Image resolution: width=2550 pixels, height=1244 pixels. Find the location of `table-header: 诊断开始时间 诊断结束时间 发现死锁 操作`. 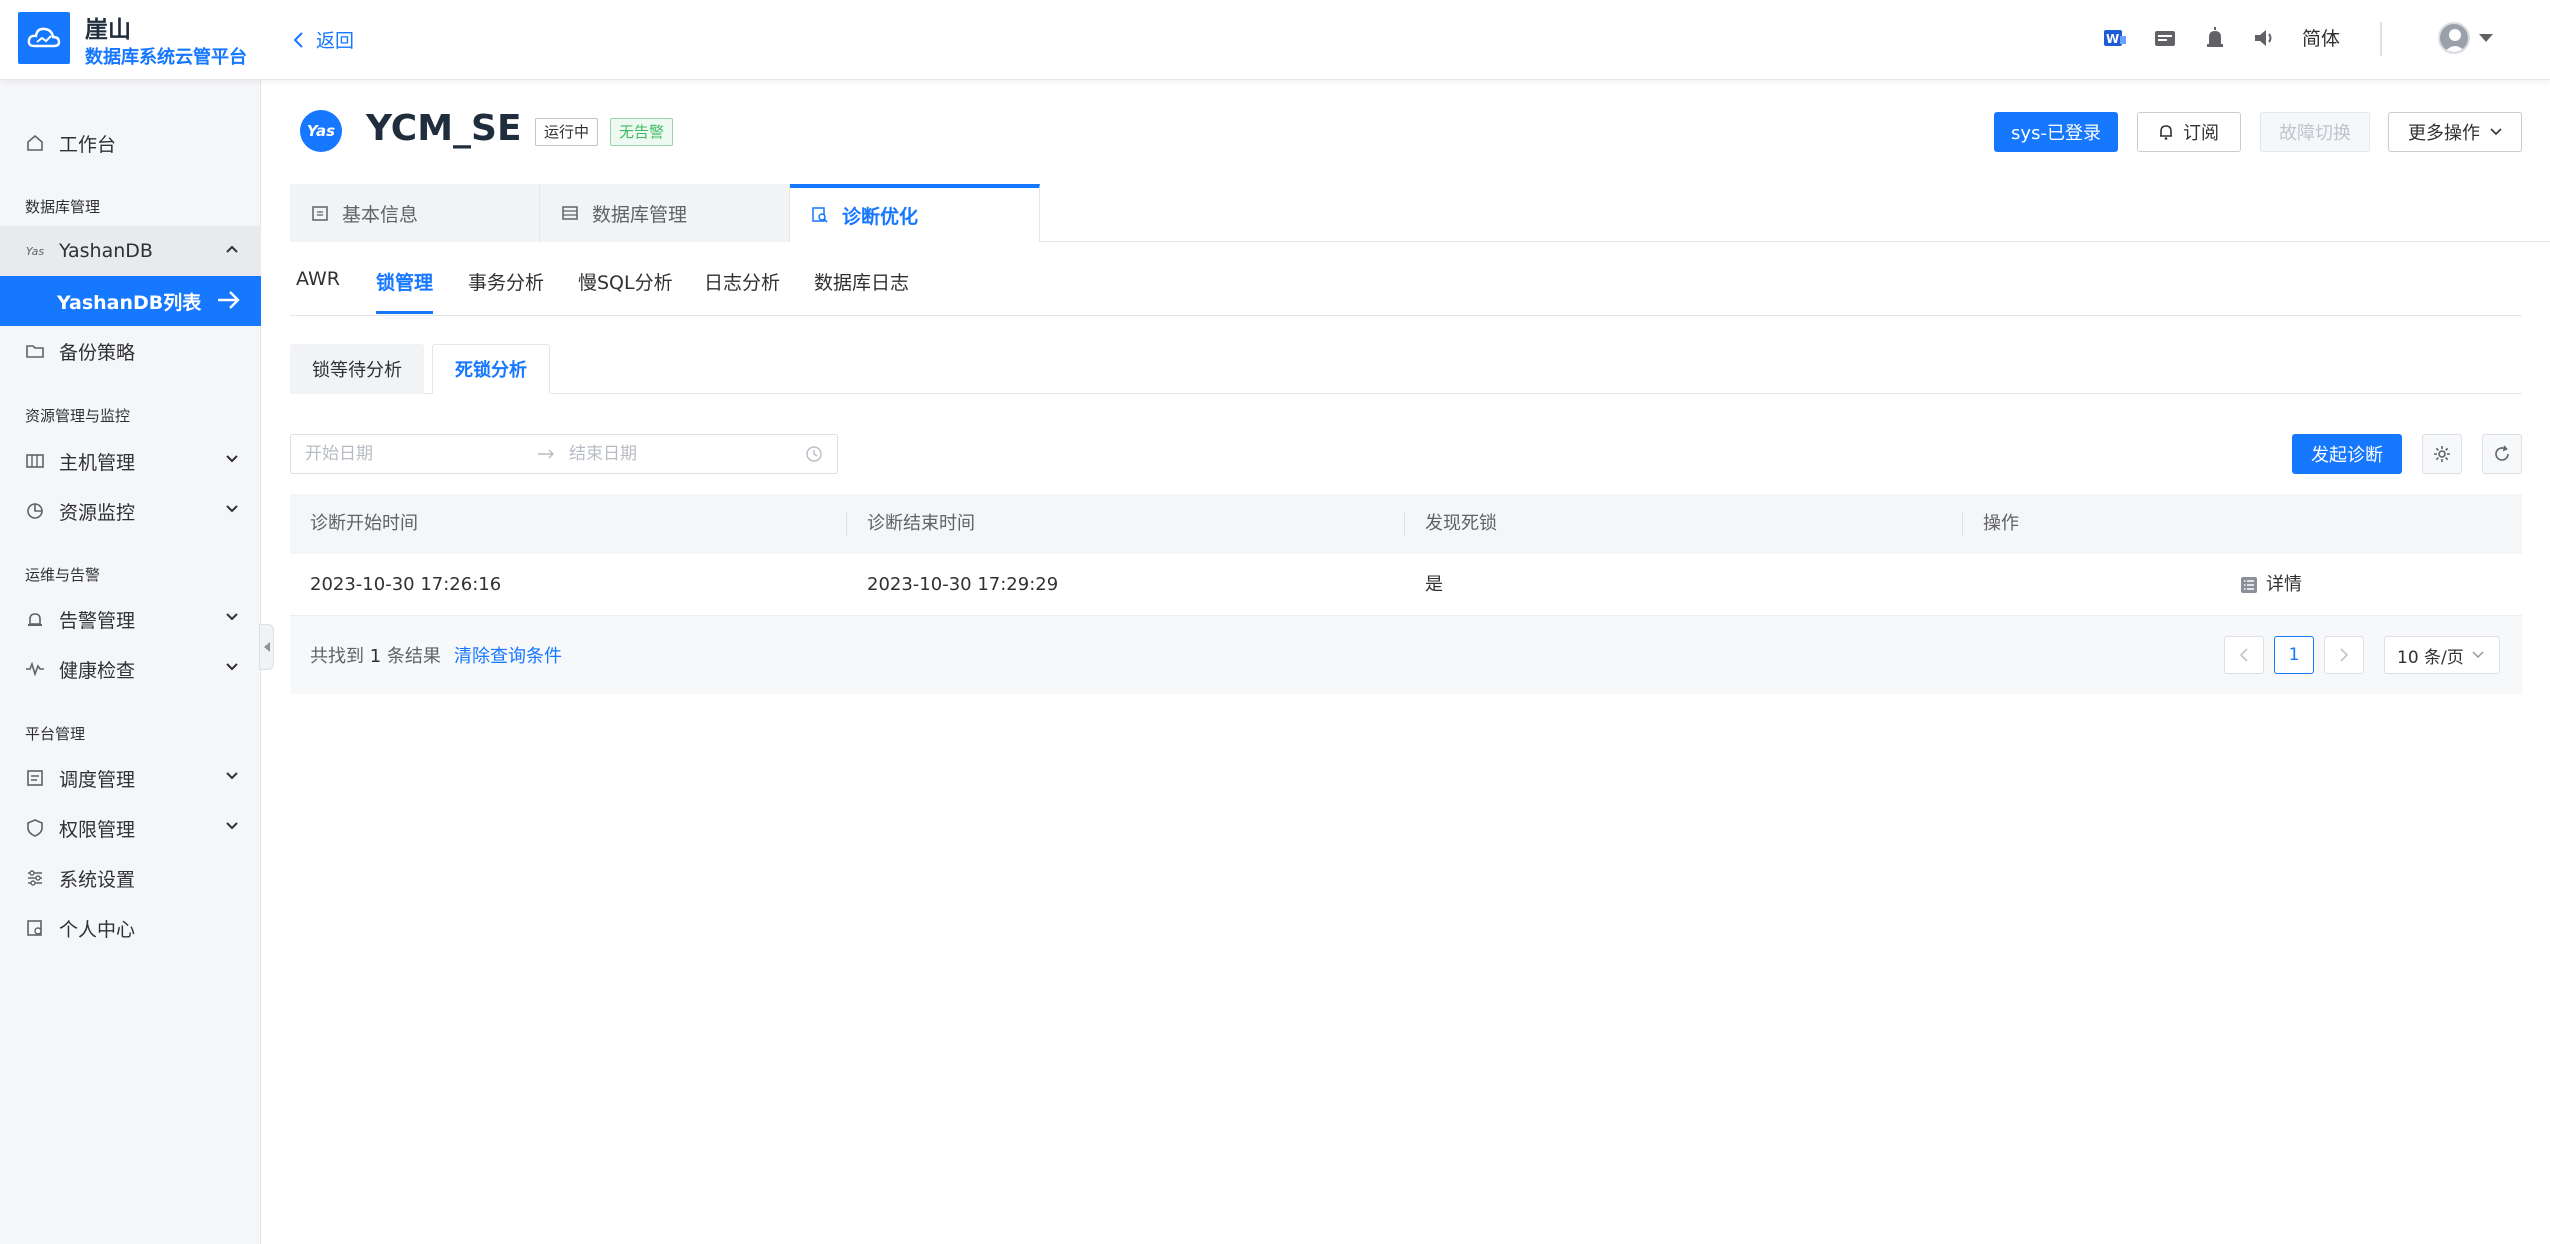

table-header: 诊断开始时间 诊断结束时间 发现死锁 操作 is located at coordinates (1406, 524).